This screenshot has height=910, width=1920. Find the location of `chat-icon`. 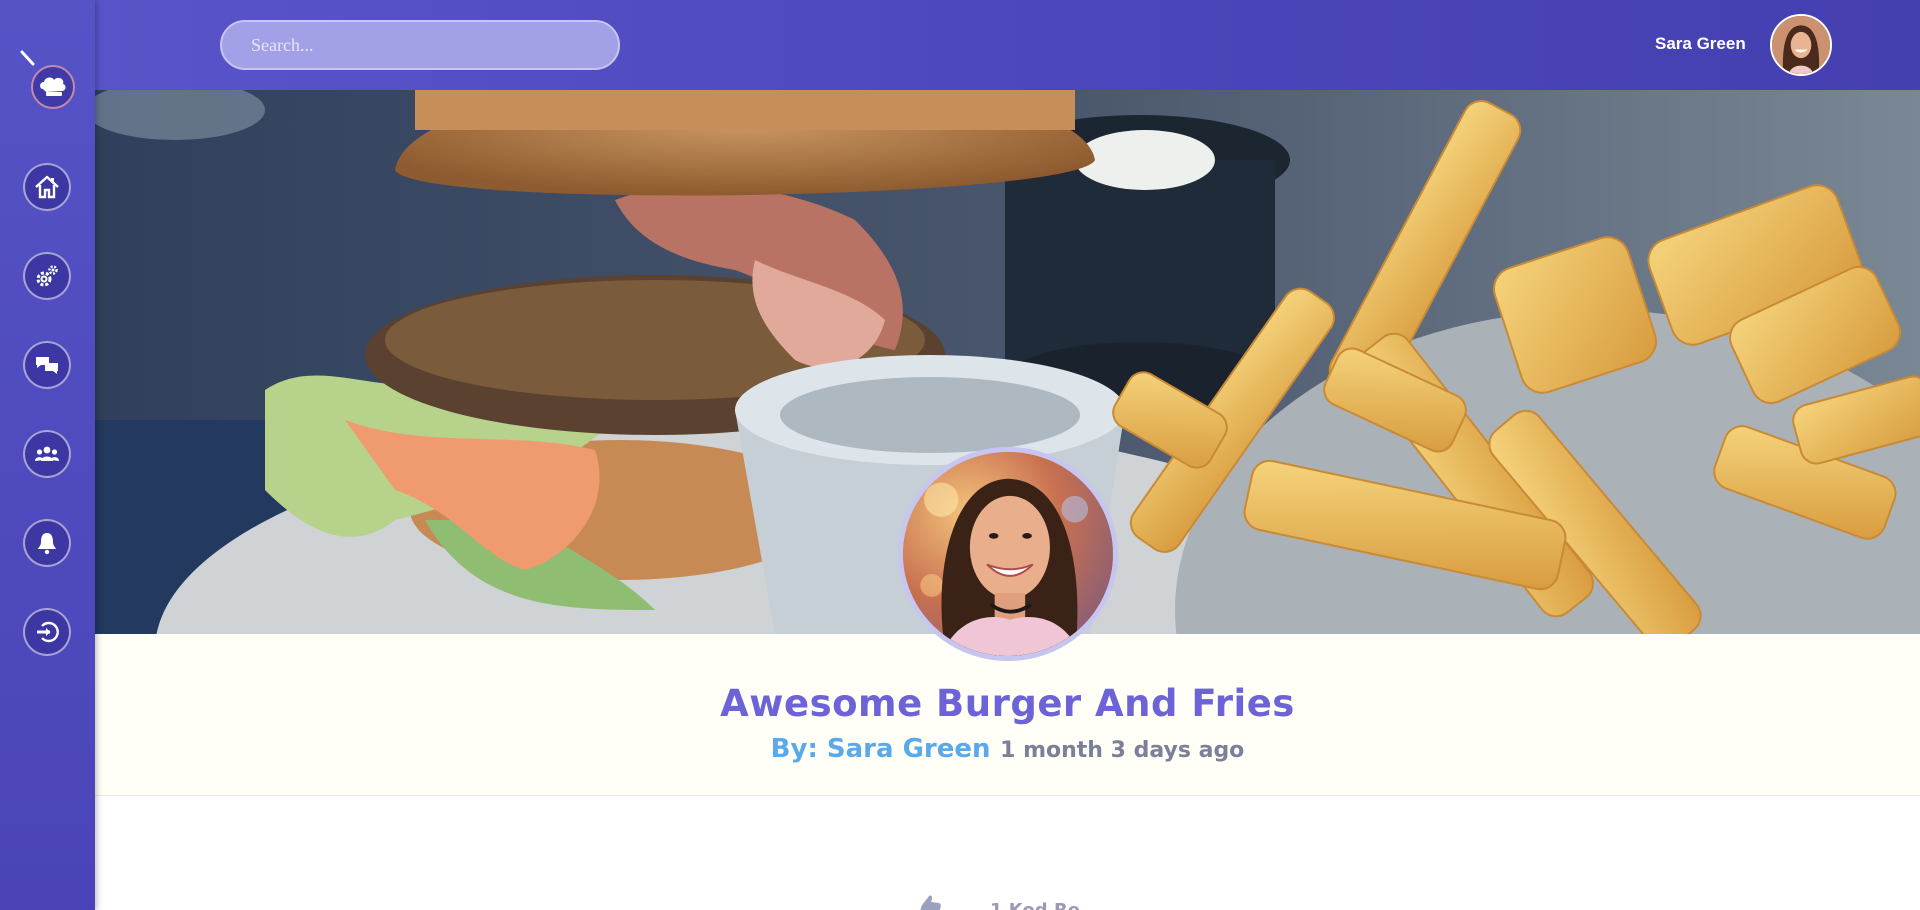

chat-icon is located at coordinates (47, 365).